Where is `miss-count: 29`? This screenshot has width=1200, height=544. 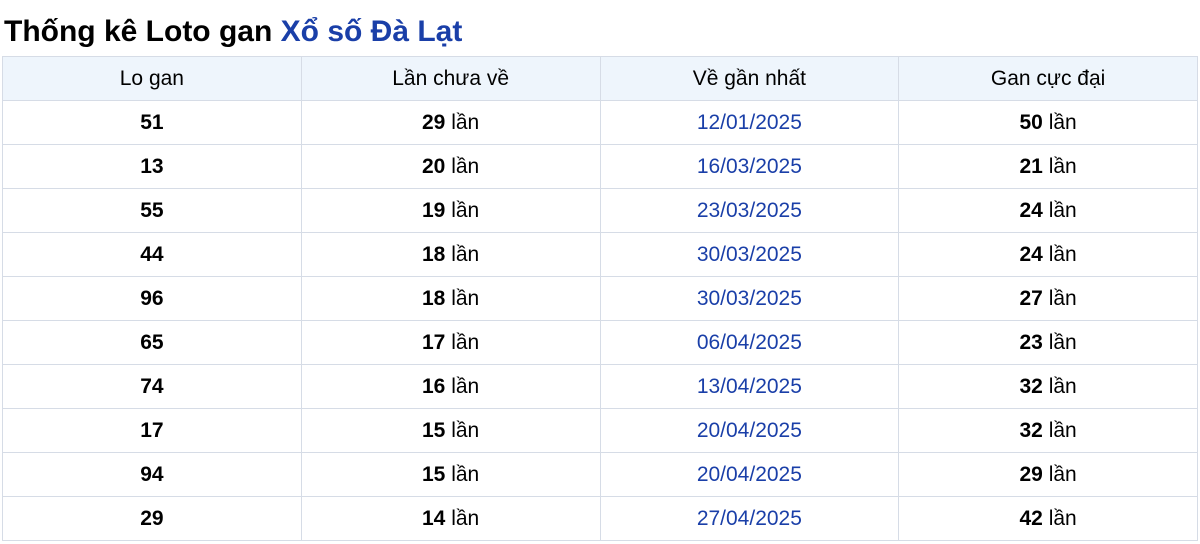 miss-count: 29 is located at coordinates (434, 122).